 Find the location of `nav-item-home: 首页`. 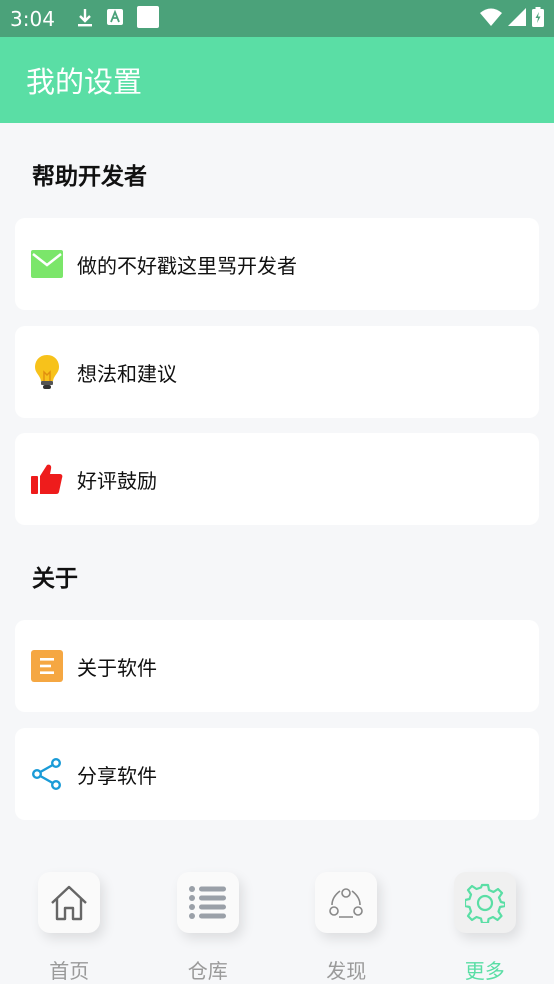

nav-item-home: 首页 is located at coordinates (69, 921).